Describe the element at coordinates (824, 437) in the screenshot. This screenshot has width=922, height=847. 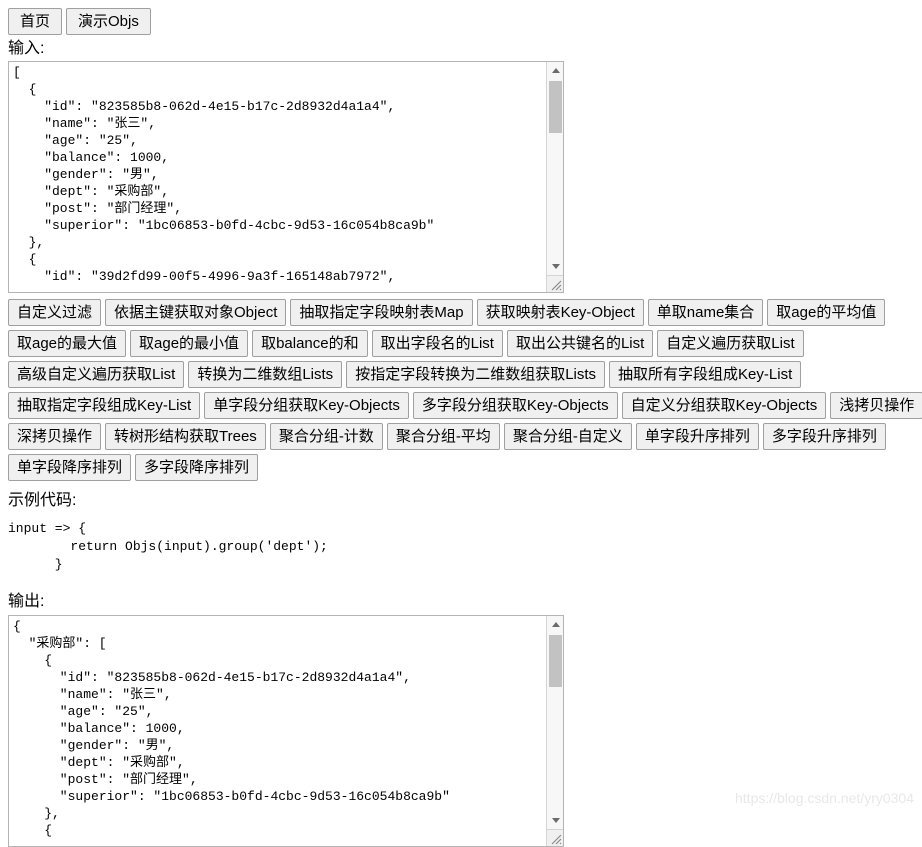
I see `btn-multi-field-asc-sort: 多字段升序排列` at that location.